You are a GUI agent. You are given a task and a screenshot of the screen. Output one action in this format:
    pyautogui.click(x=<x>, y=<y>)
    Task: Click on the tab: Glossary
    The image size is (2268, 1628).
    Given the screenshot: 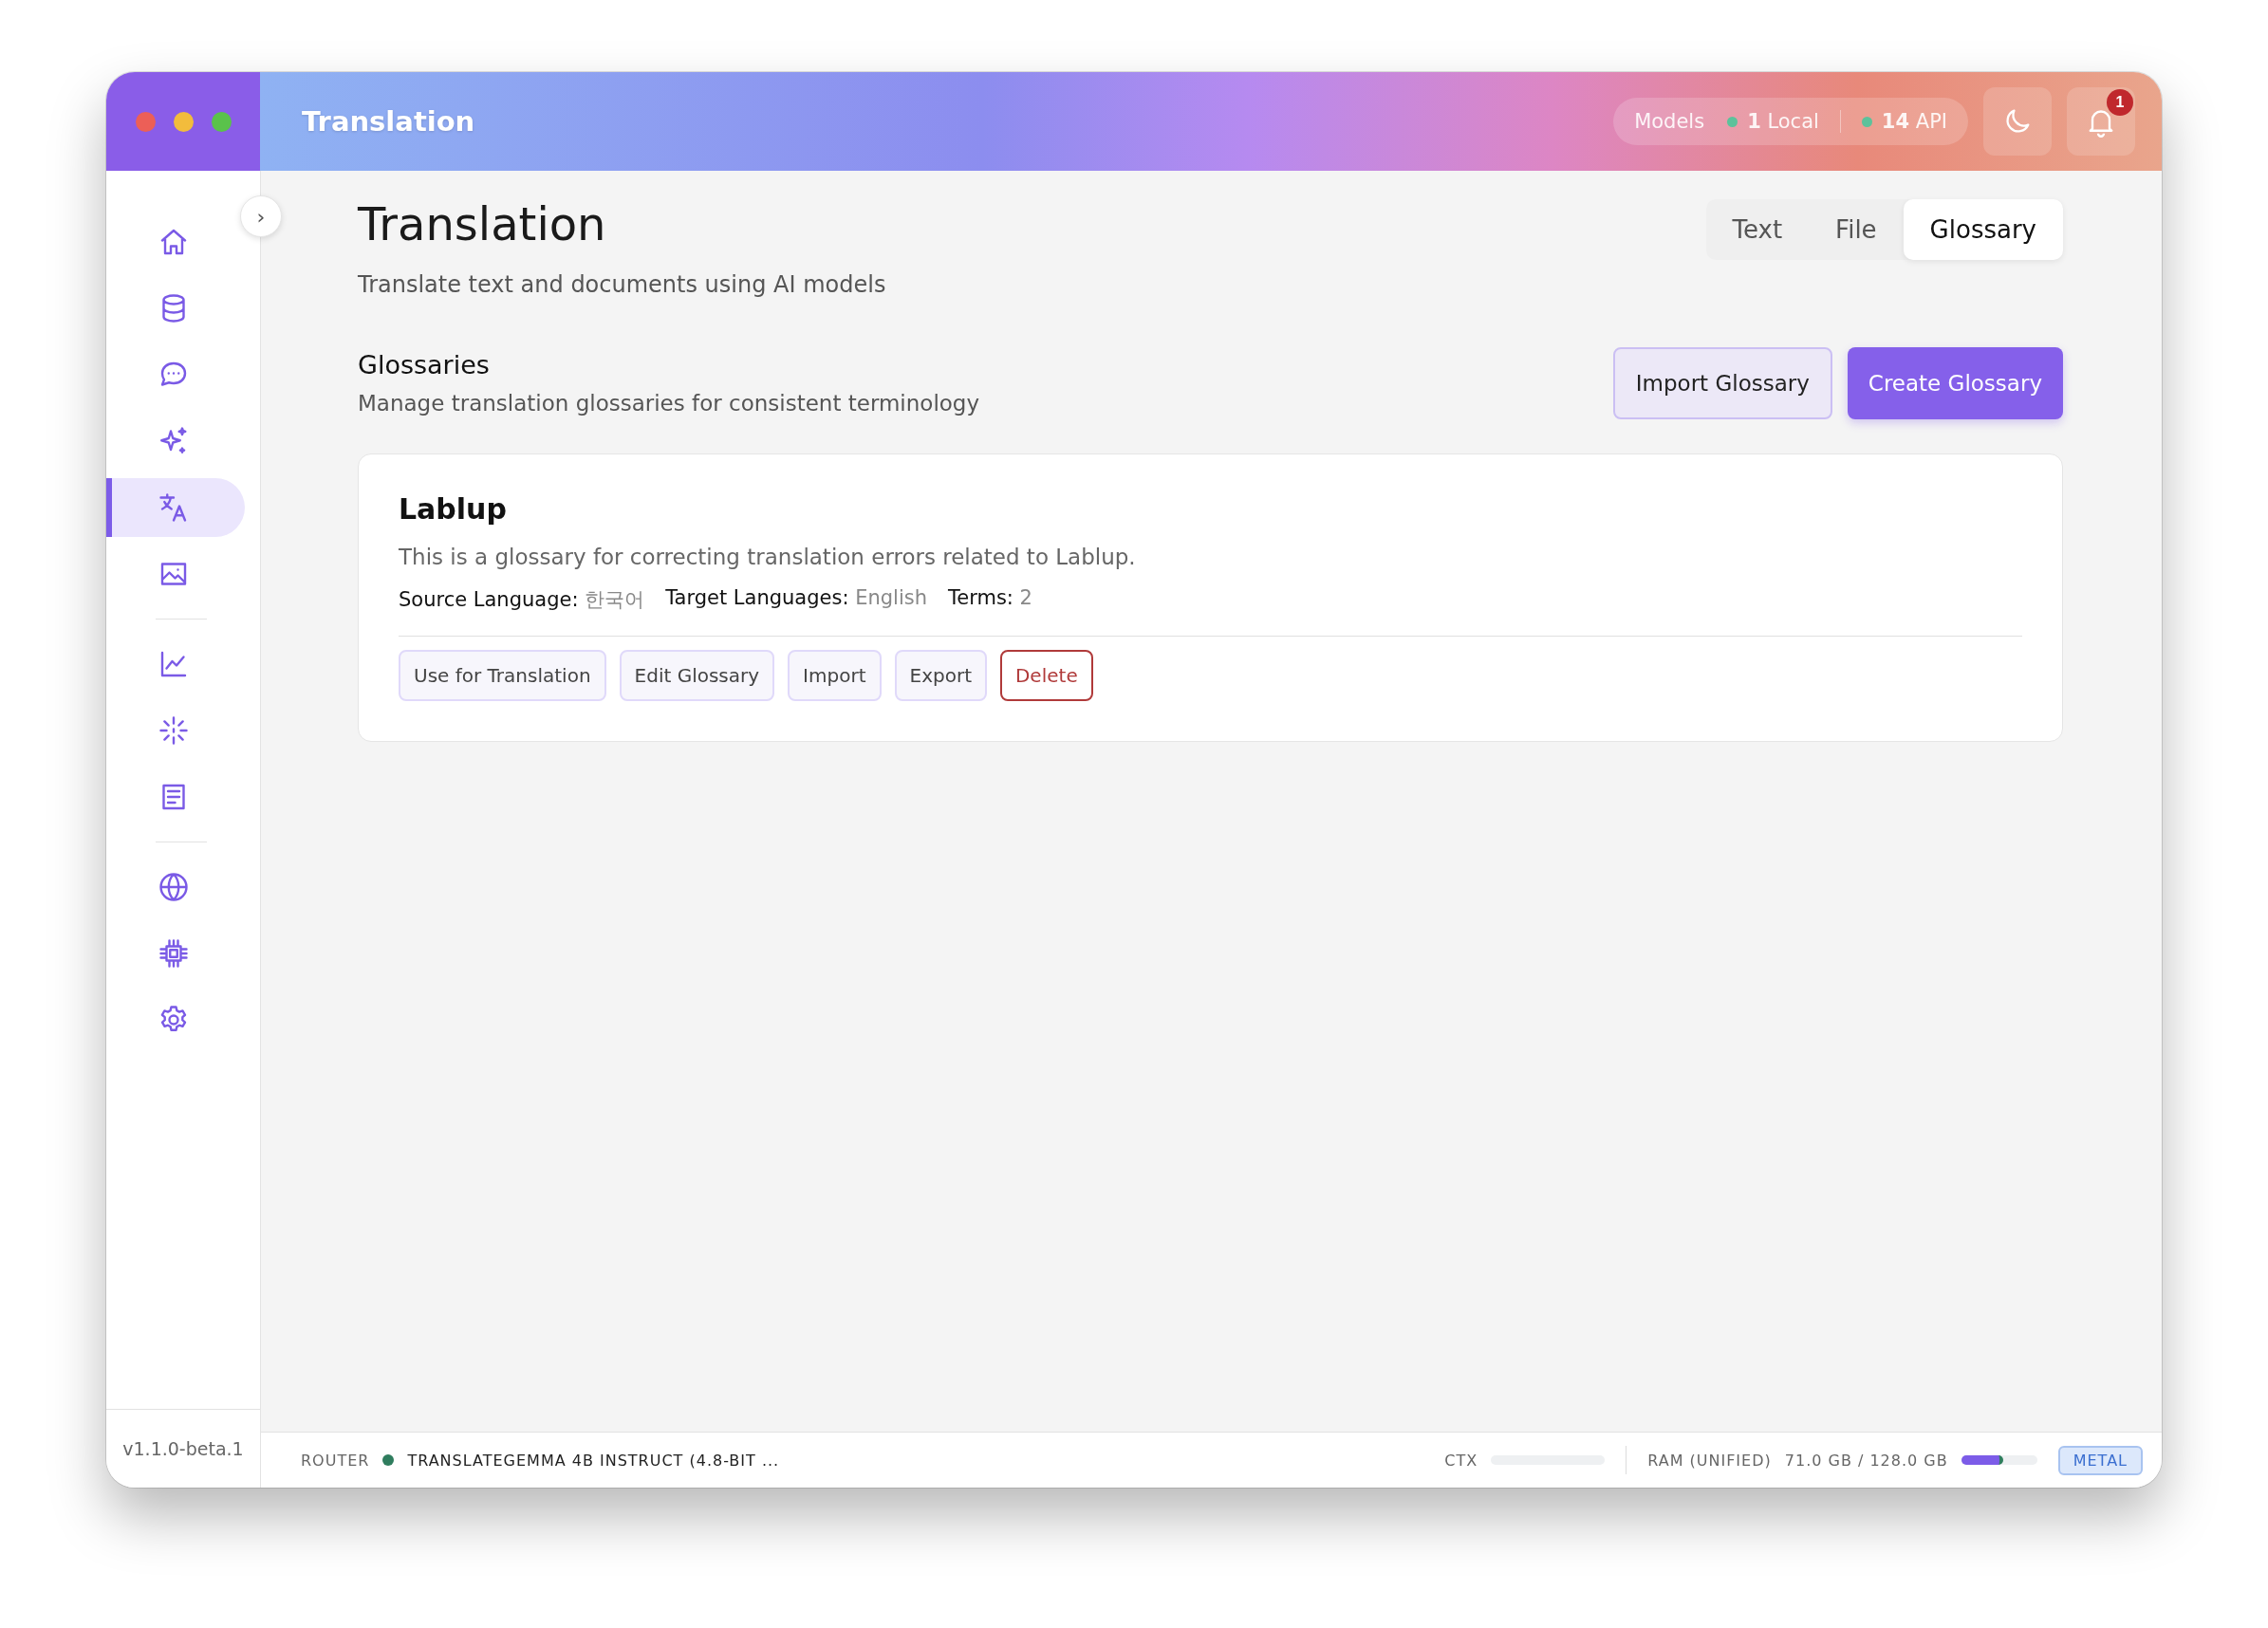 What is the action you would take?
    pyautogui.click(x=1983, y=229)
    